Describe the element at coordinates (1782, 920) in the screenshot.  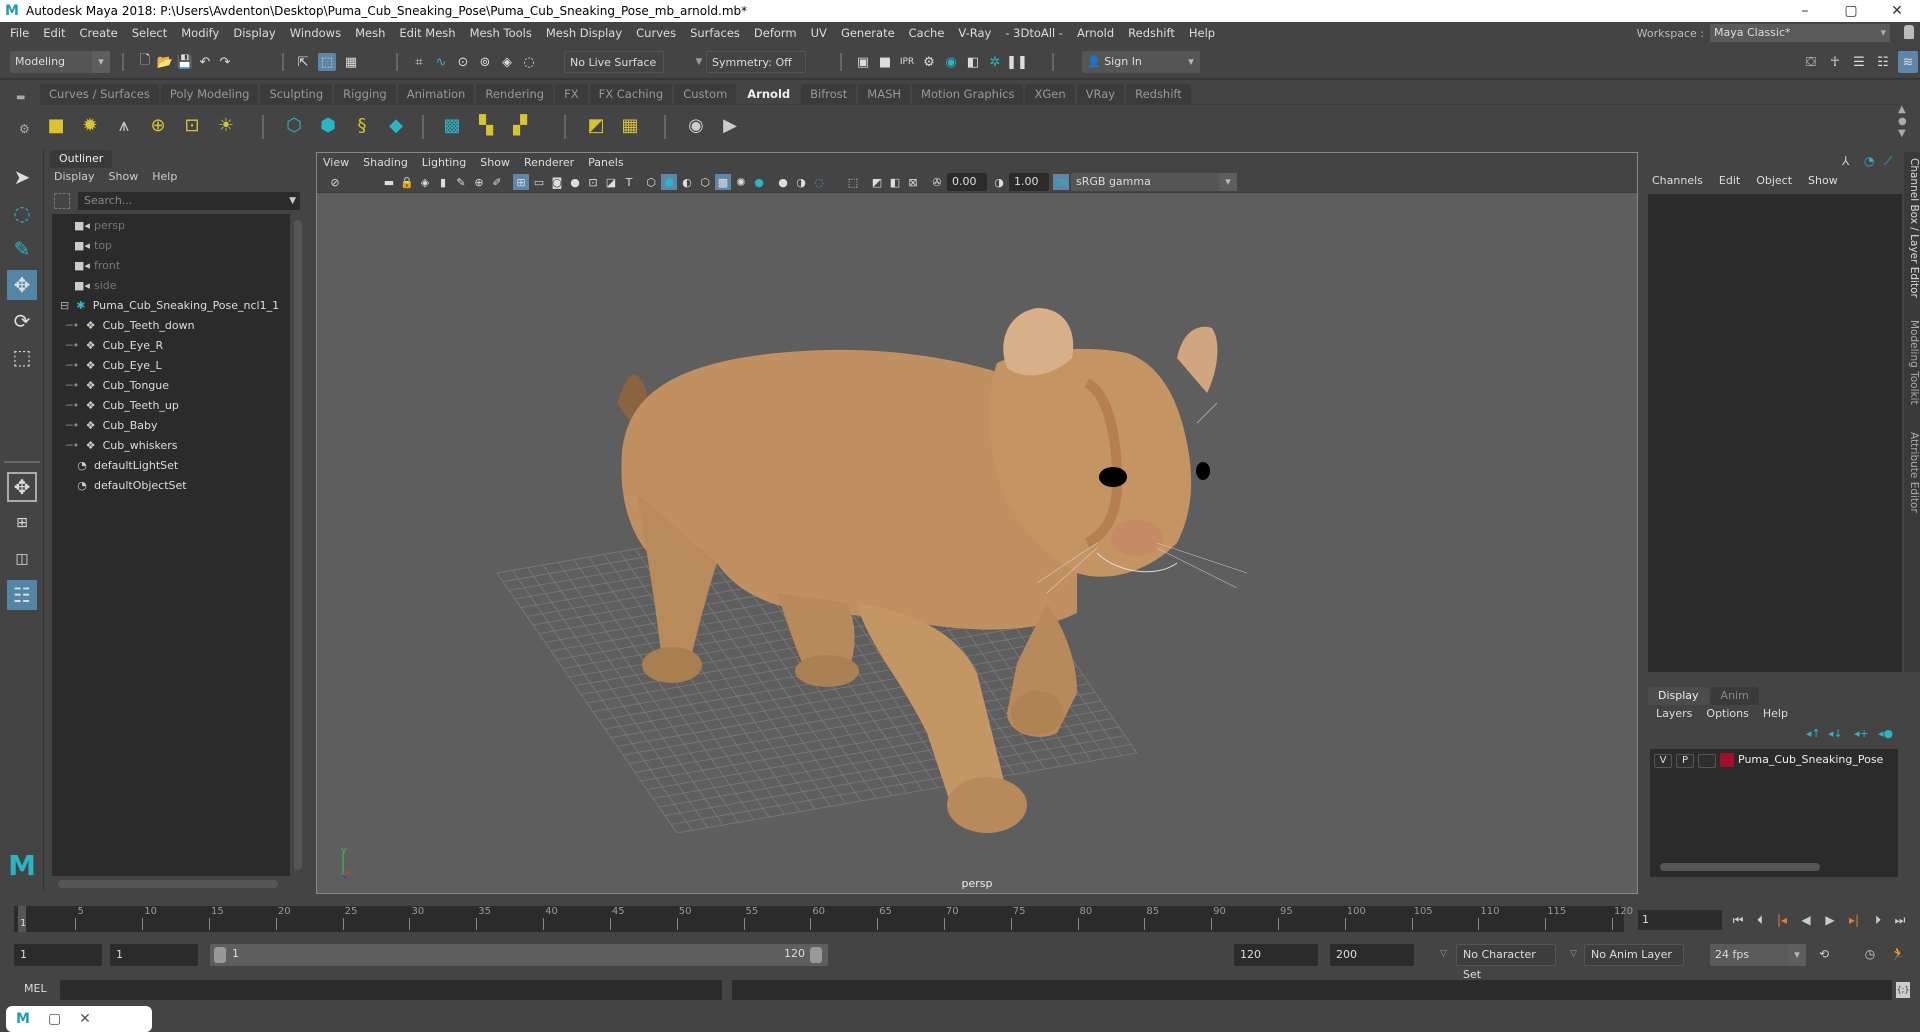
I see `step-back-frame-icon: |◂` at that location.